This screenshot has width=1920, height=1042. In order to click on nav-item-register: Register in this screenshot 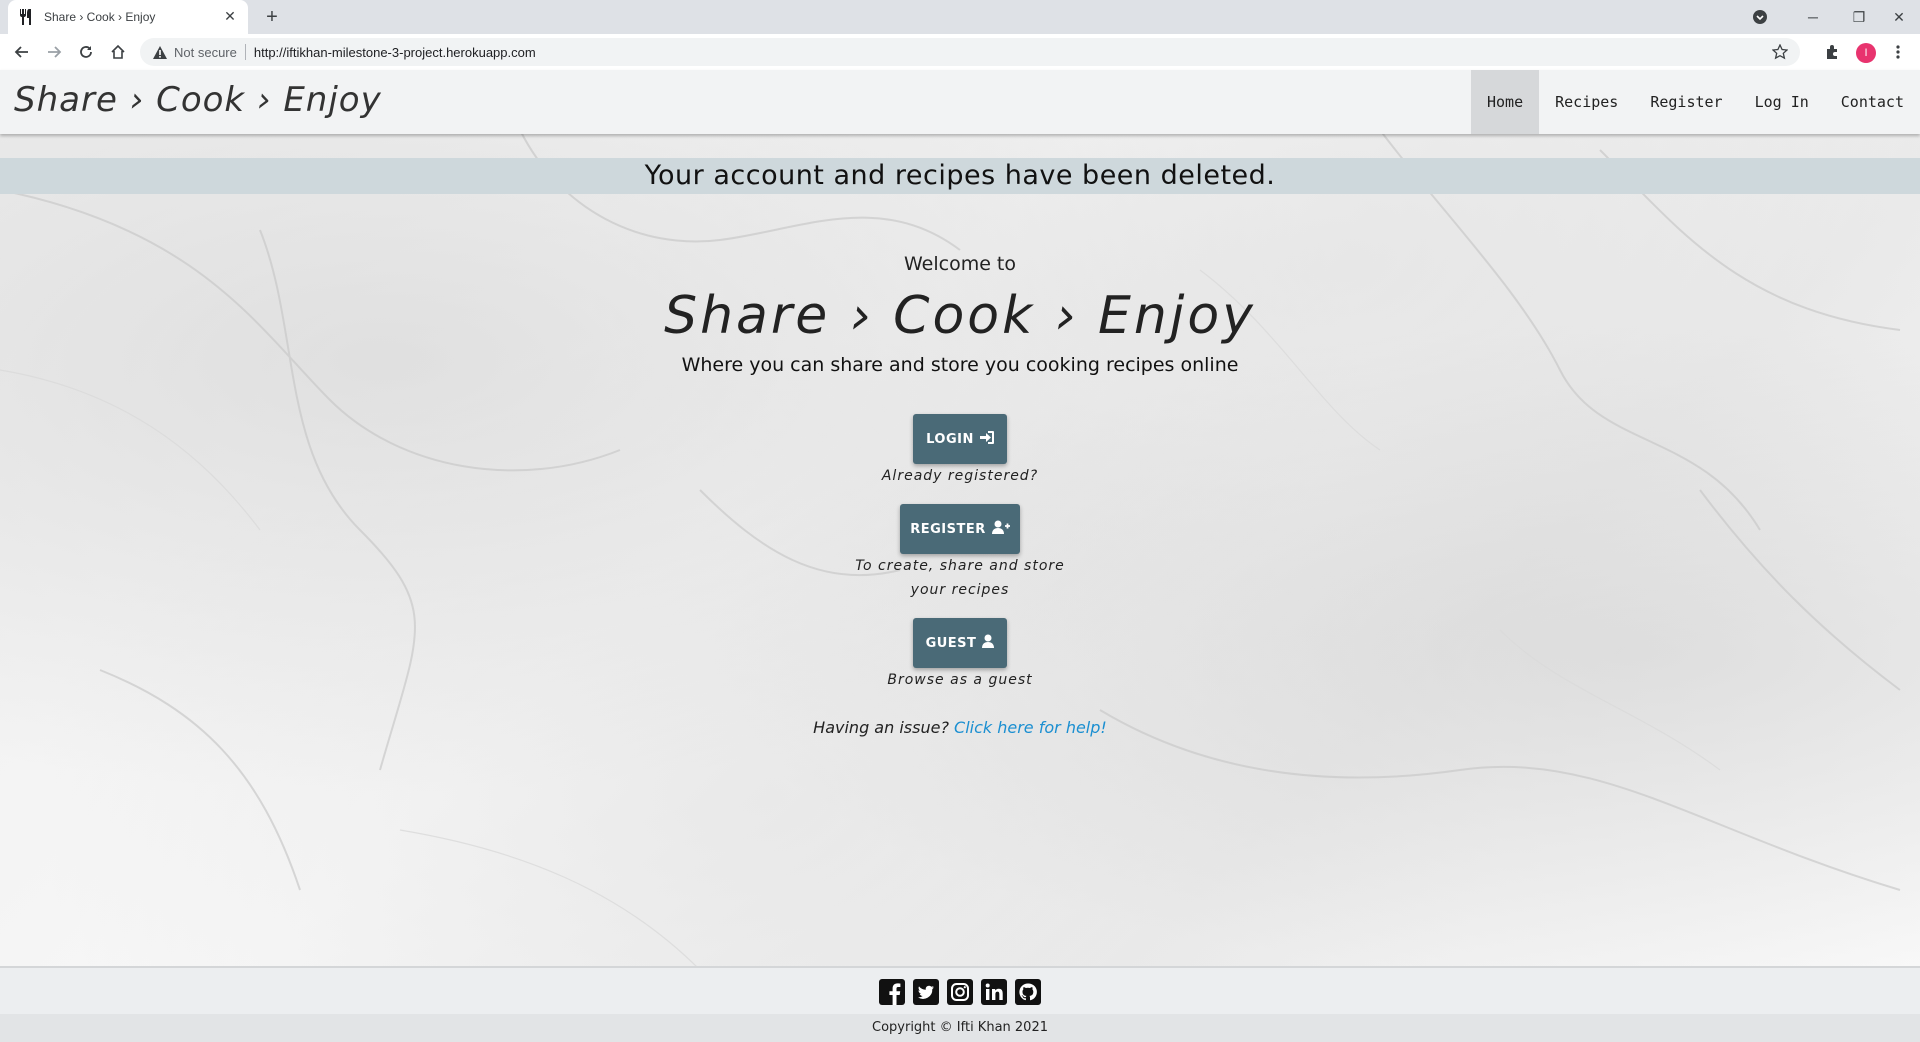, I will do `click(1686, 102)`.